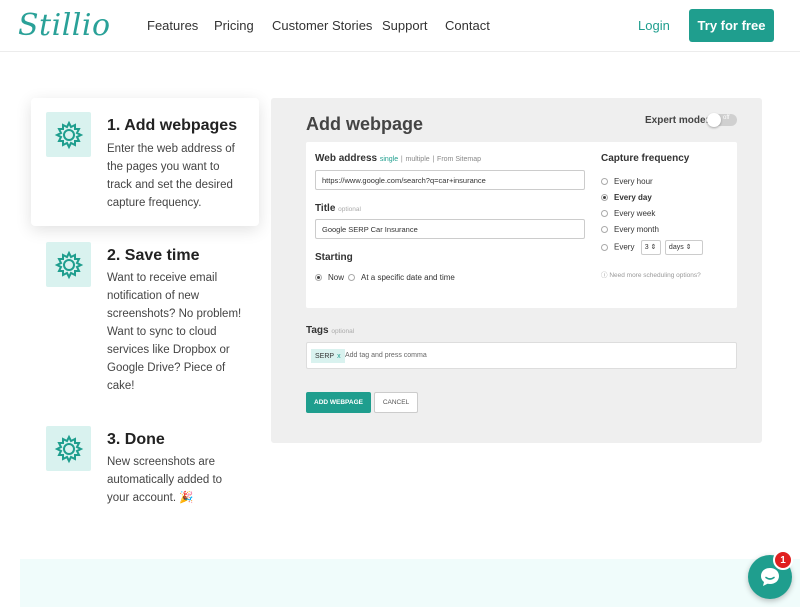 Image resolution: width=800 pixels, height=607 pixels. Describe the element at coordinates (317, 330) in the screenshot. I see `tags-label-text: Tags` at that location.